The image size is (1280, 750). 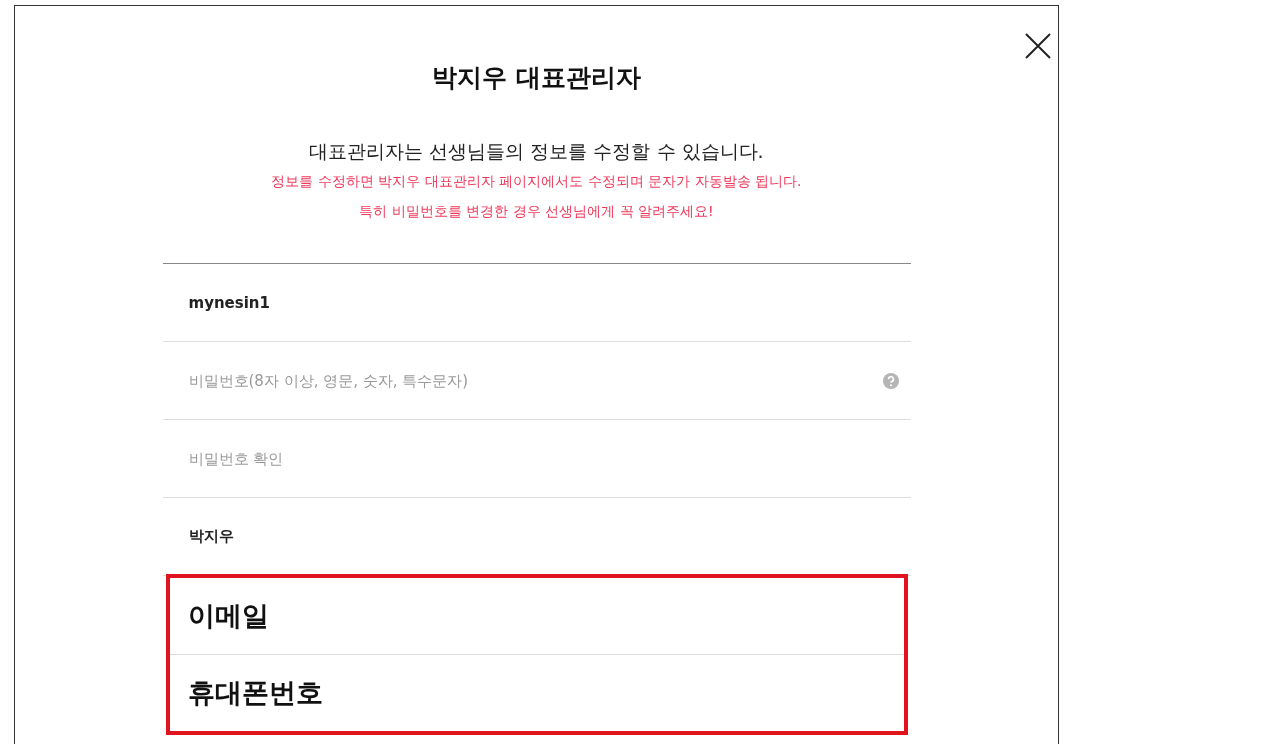 What do you see at coordinates (543, 536) in the screenshot?
I see `input-field: 박지우` at bounding box center [543, 536].